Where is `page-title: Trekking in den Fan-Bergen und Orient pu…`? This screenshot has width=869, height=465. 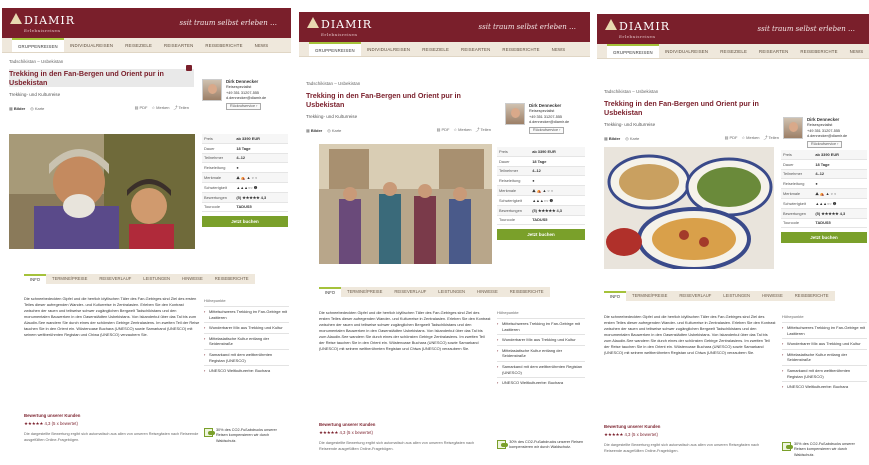
page-title: Trekking in den Fan-Bergen und Orient pu… is located at coordinates (383, 100).